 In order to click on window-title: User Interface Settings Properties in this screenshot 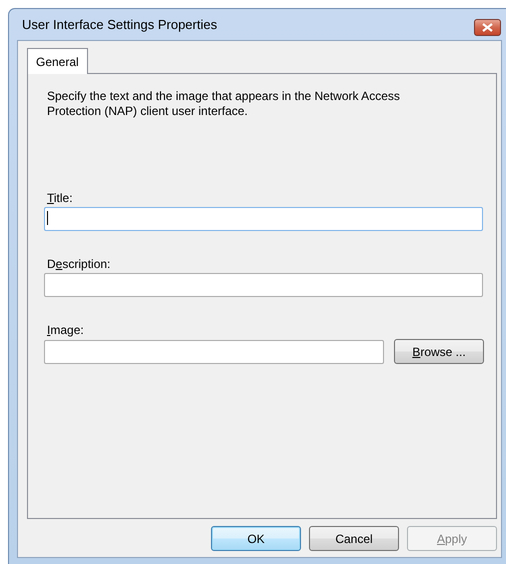, I will do `click(120, 24)`.